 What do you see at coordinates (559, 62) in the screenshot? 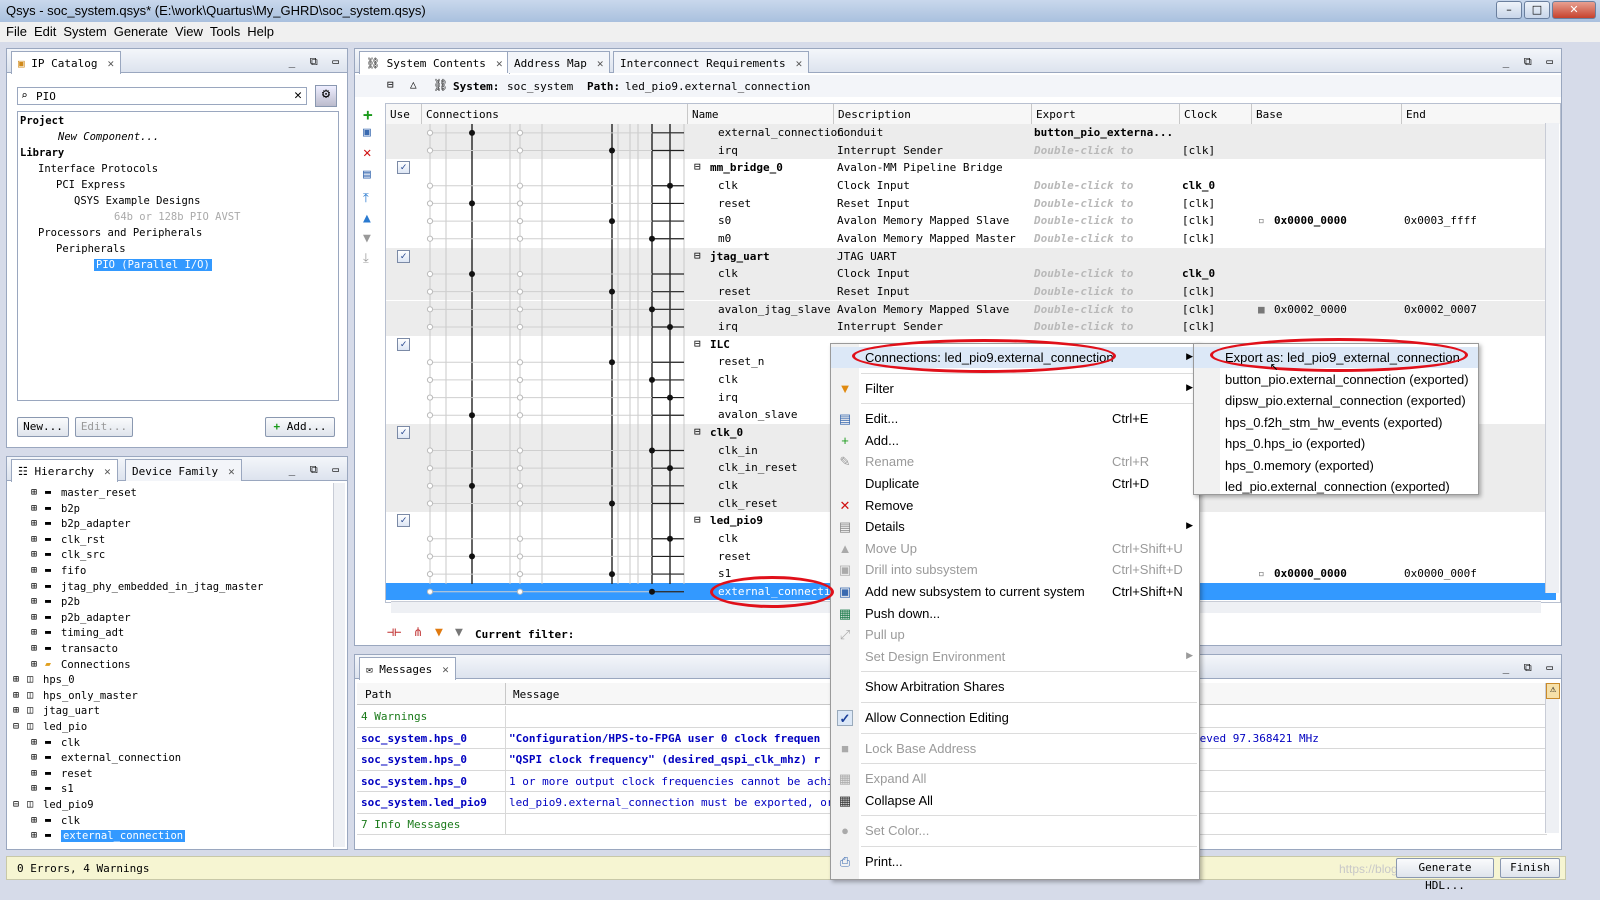
I see `tab-address-map: Address Map ✕` at bounding box center [559, 62].